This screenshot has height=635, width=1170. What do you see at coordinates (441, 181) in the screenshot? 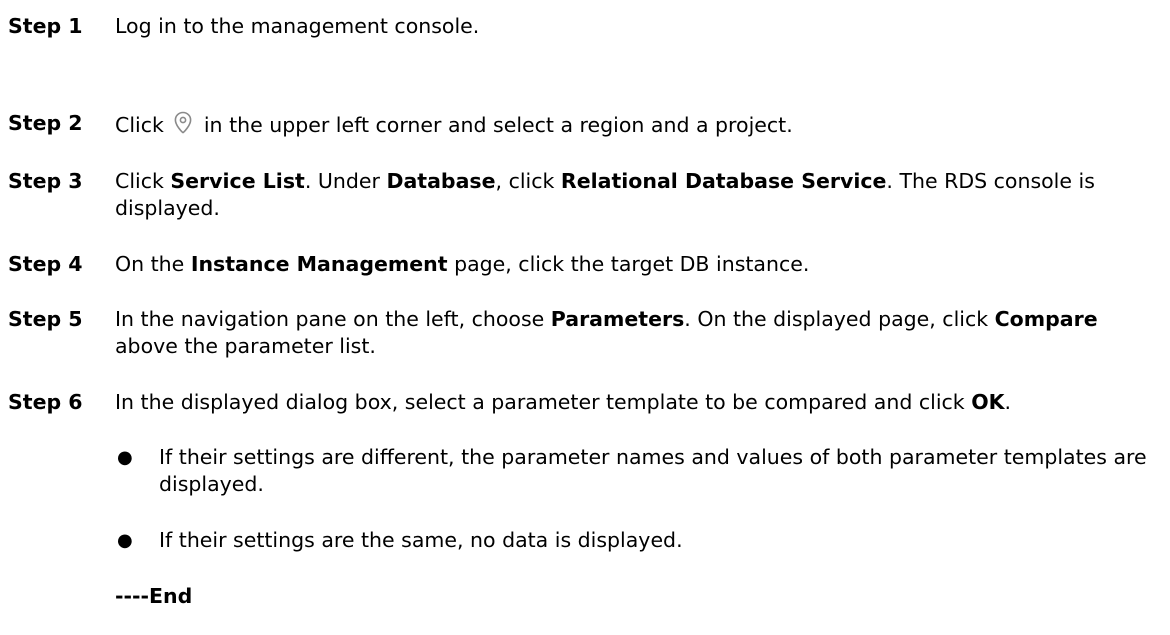
I see `ui-term-database: Database` at bounding box center [441, 181].